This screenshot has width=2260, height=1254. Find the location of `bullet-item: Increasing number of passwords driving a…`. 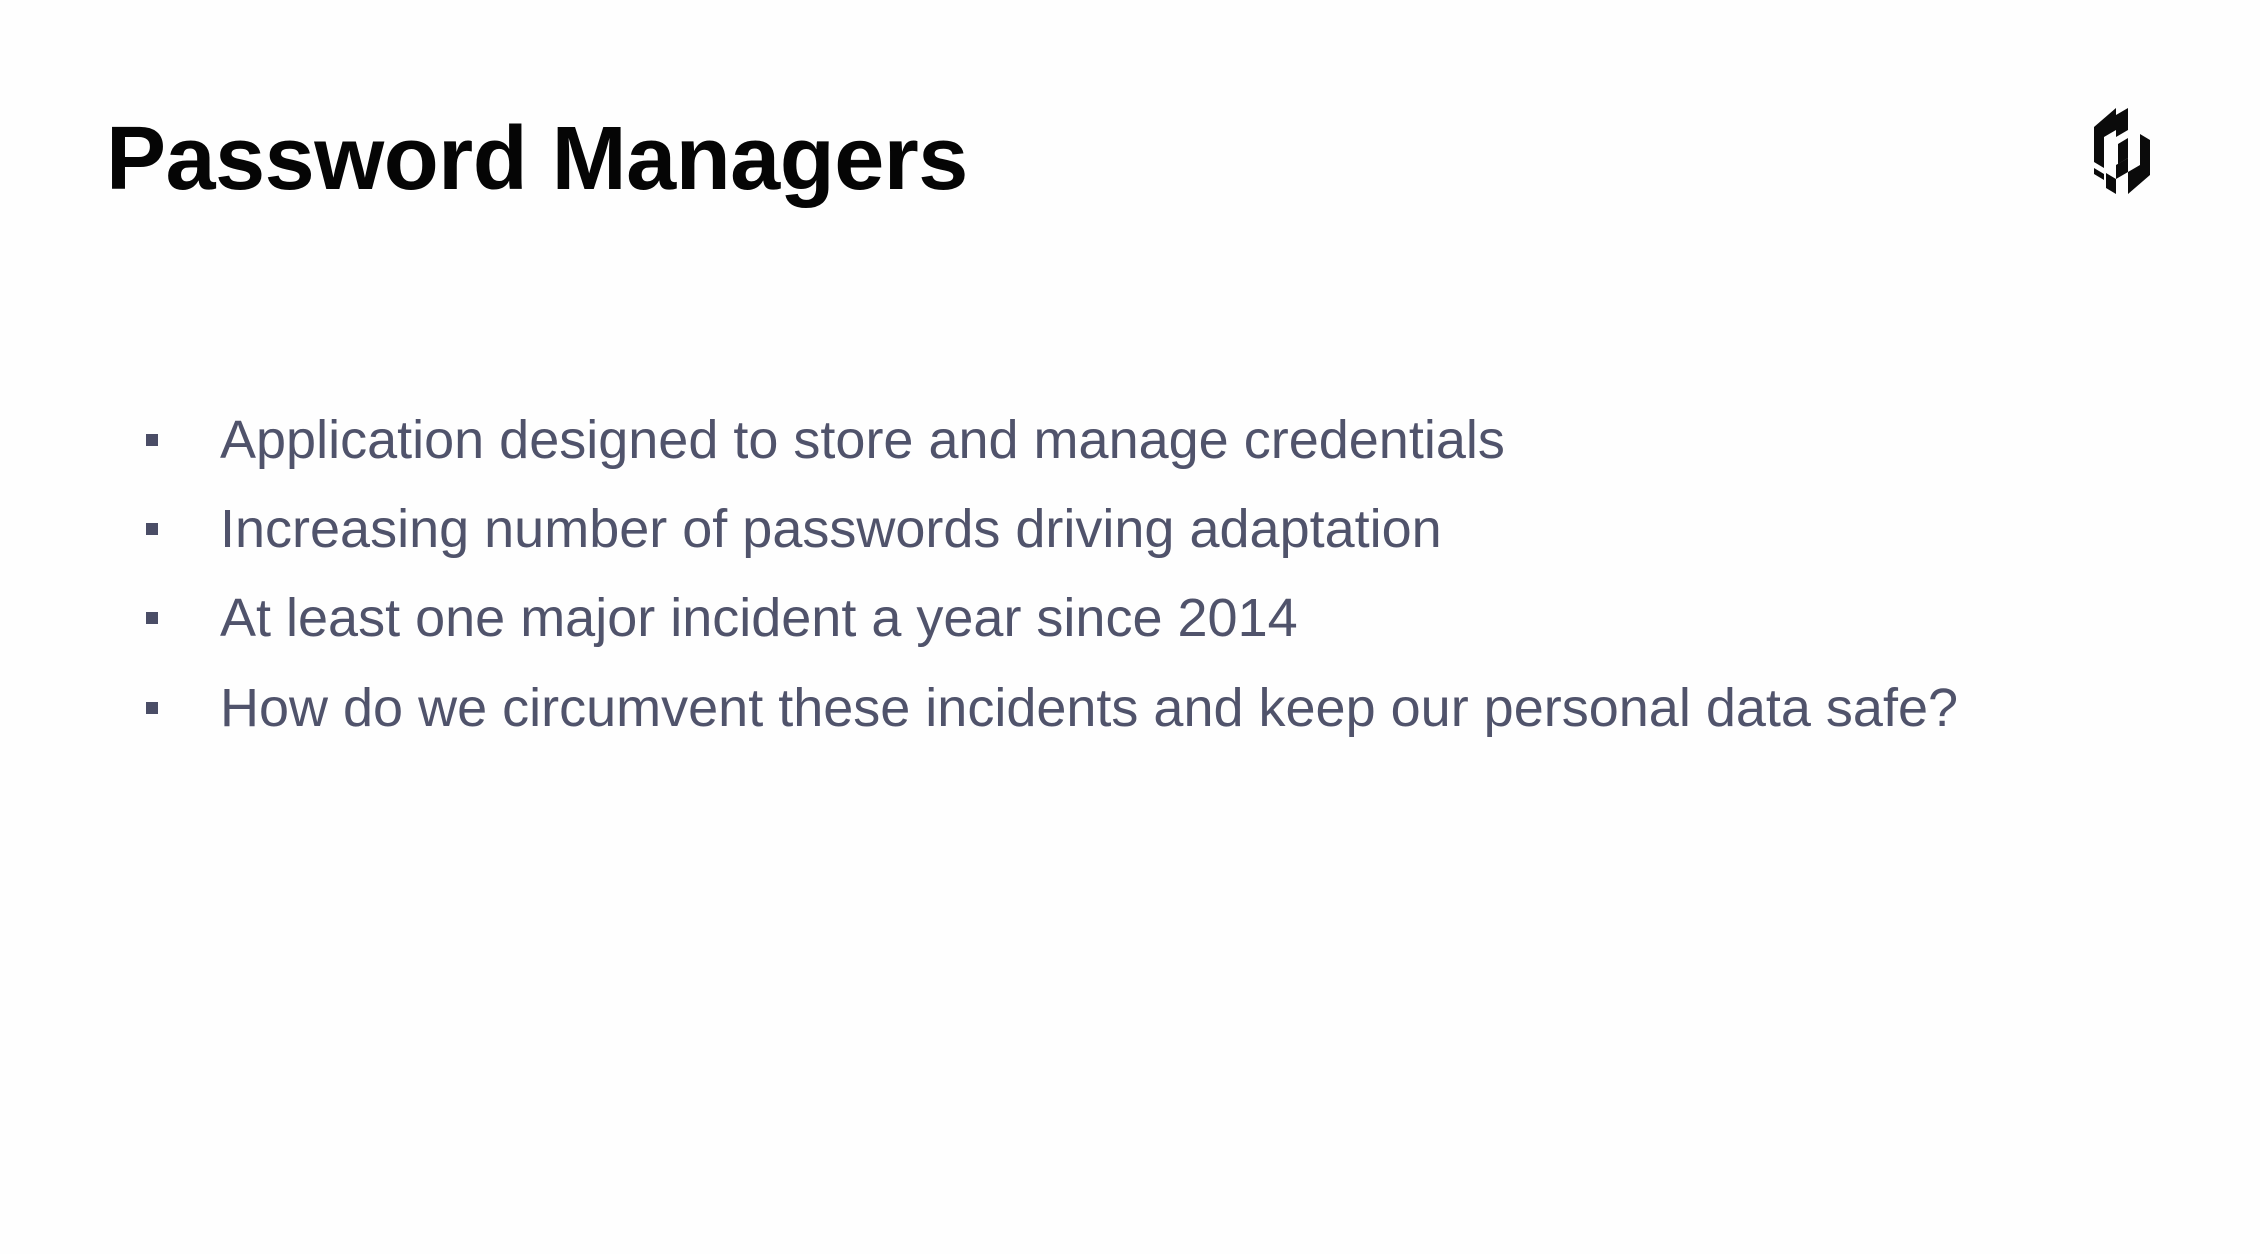

bullet-item: Increasing number of passwords driving a… is located at coordinates (1100, 529).